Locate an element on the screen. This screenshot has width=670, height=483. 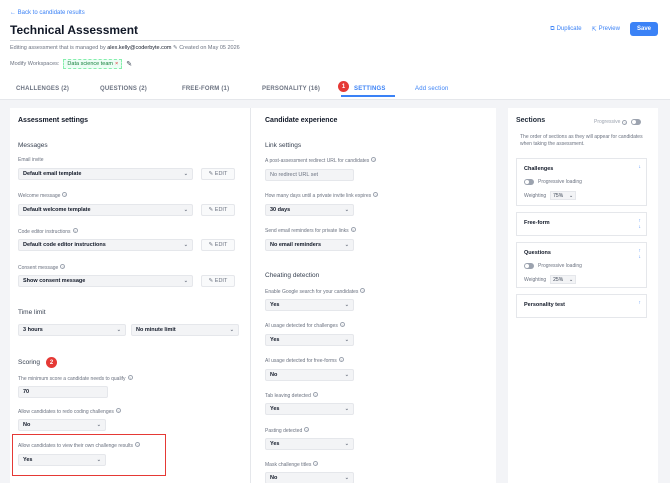
tab-leaving-label-text: Tab leaving detected is located at coordinates (288, 396).